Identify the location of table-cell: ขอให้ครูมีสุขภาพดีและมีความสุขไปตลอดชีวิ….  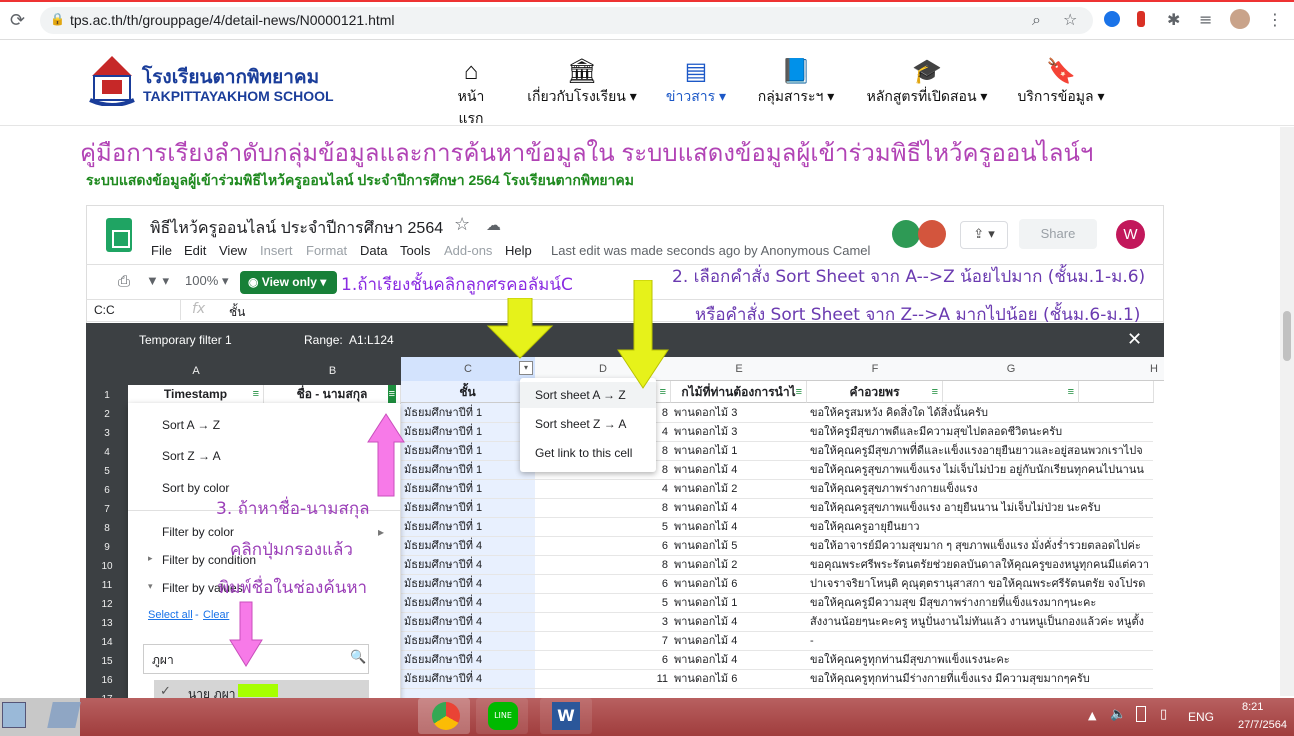
(980, 432).